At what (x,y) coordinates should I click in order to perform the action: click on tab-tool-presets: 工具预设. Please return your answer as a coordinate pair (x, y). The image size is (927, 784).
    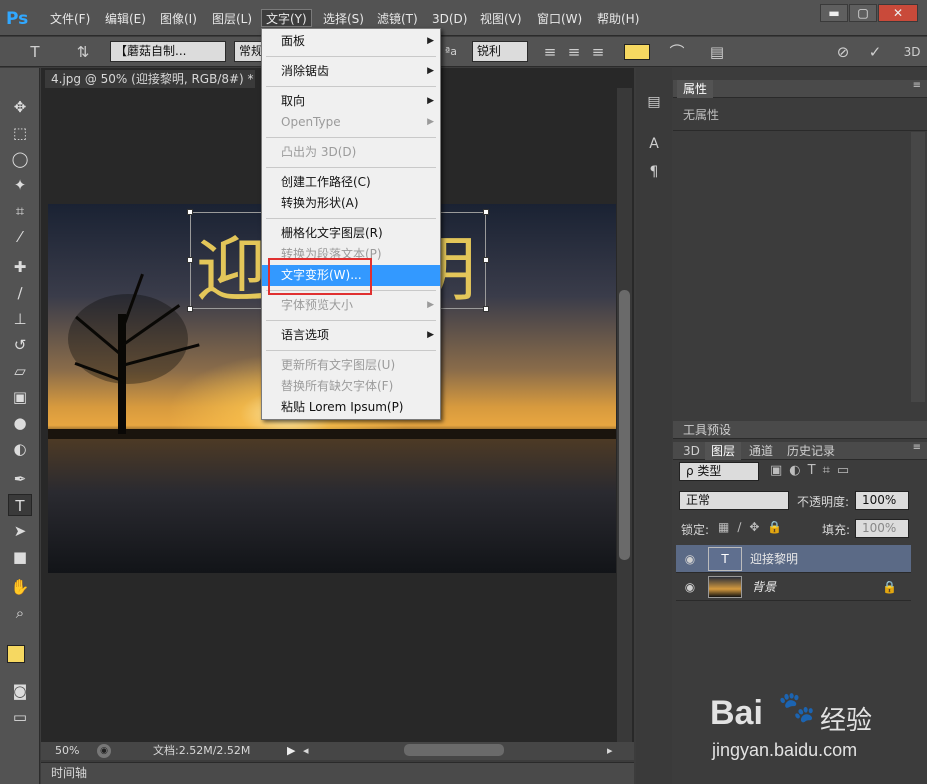
    Looking at the image, I should click on (707, 430).